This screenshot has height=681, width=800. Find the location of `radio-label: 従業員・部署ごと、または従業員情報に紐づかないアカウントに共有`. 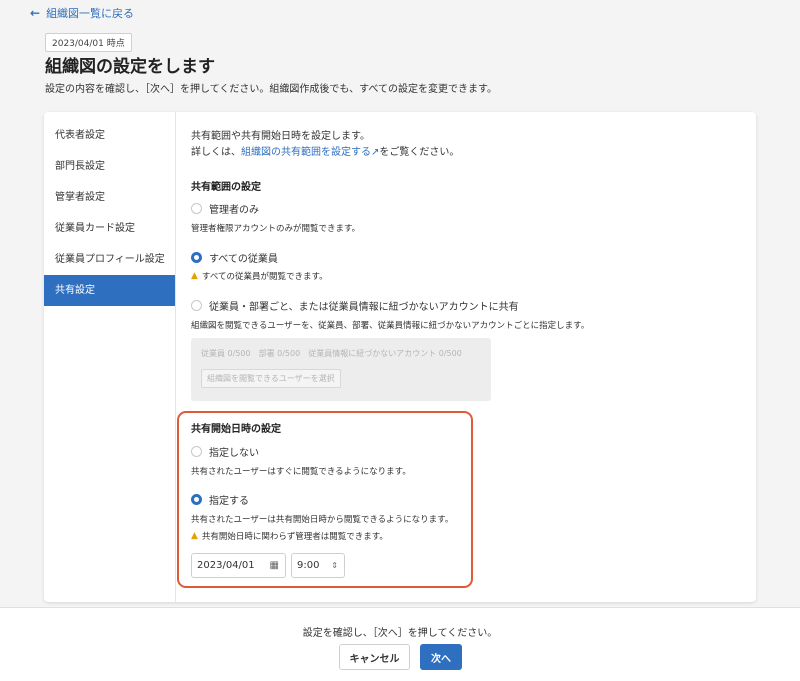

radio-label: 従業員・部署ごと、または従業員情報に紐づかないアカウントに共有 is located at coordinates (364, 307).